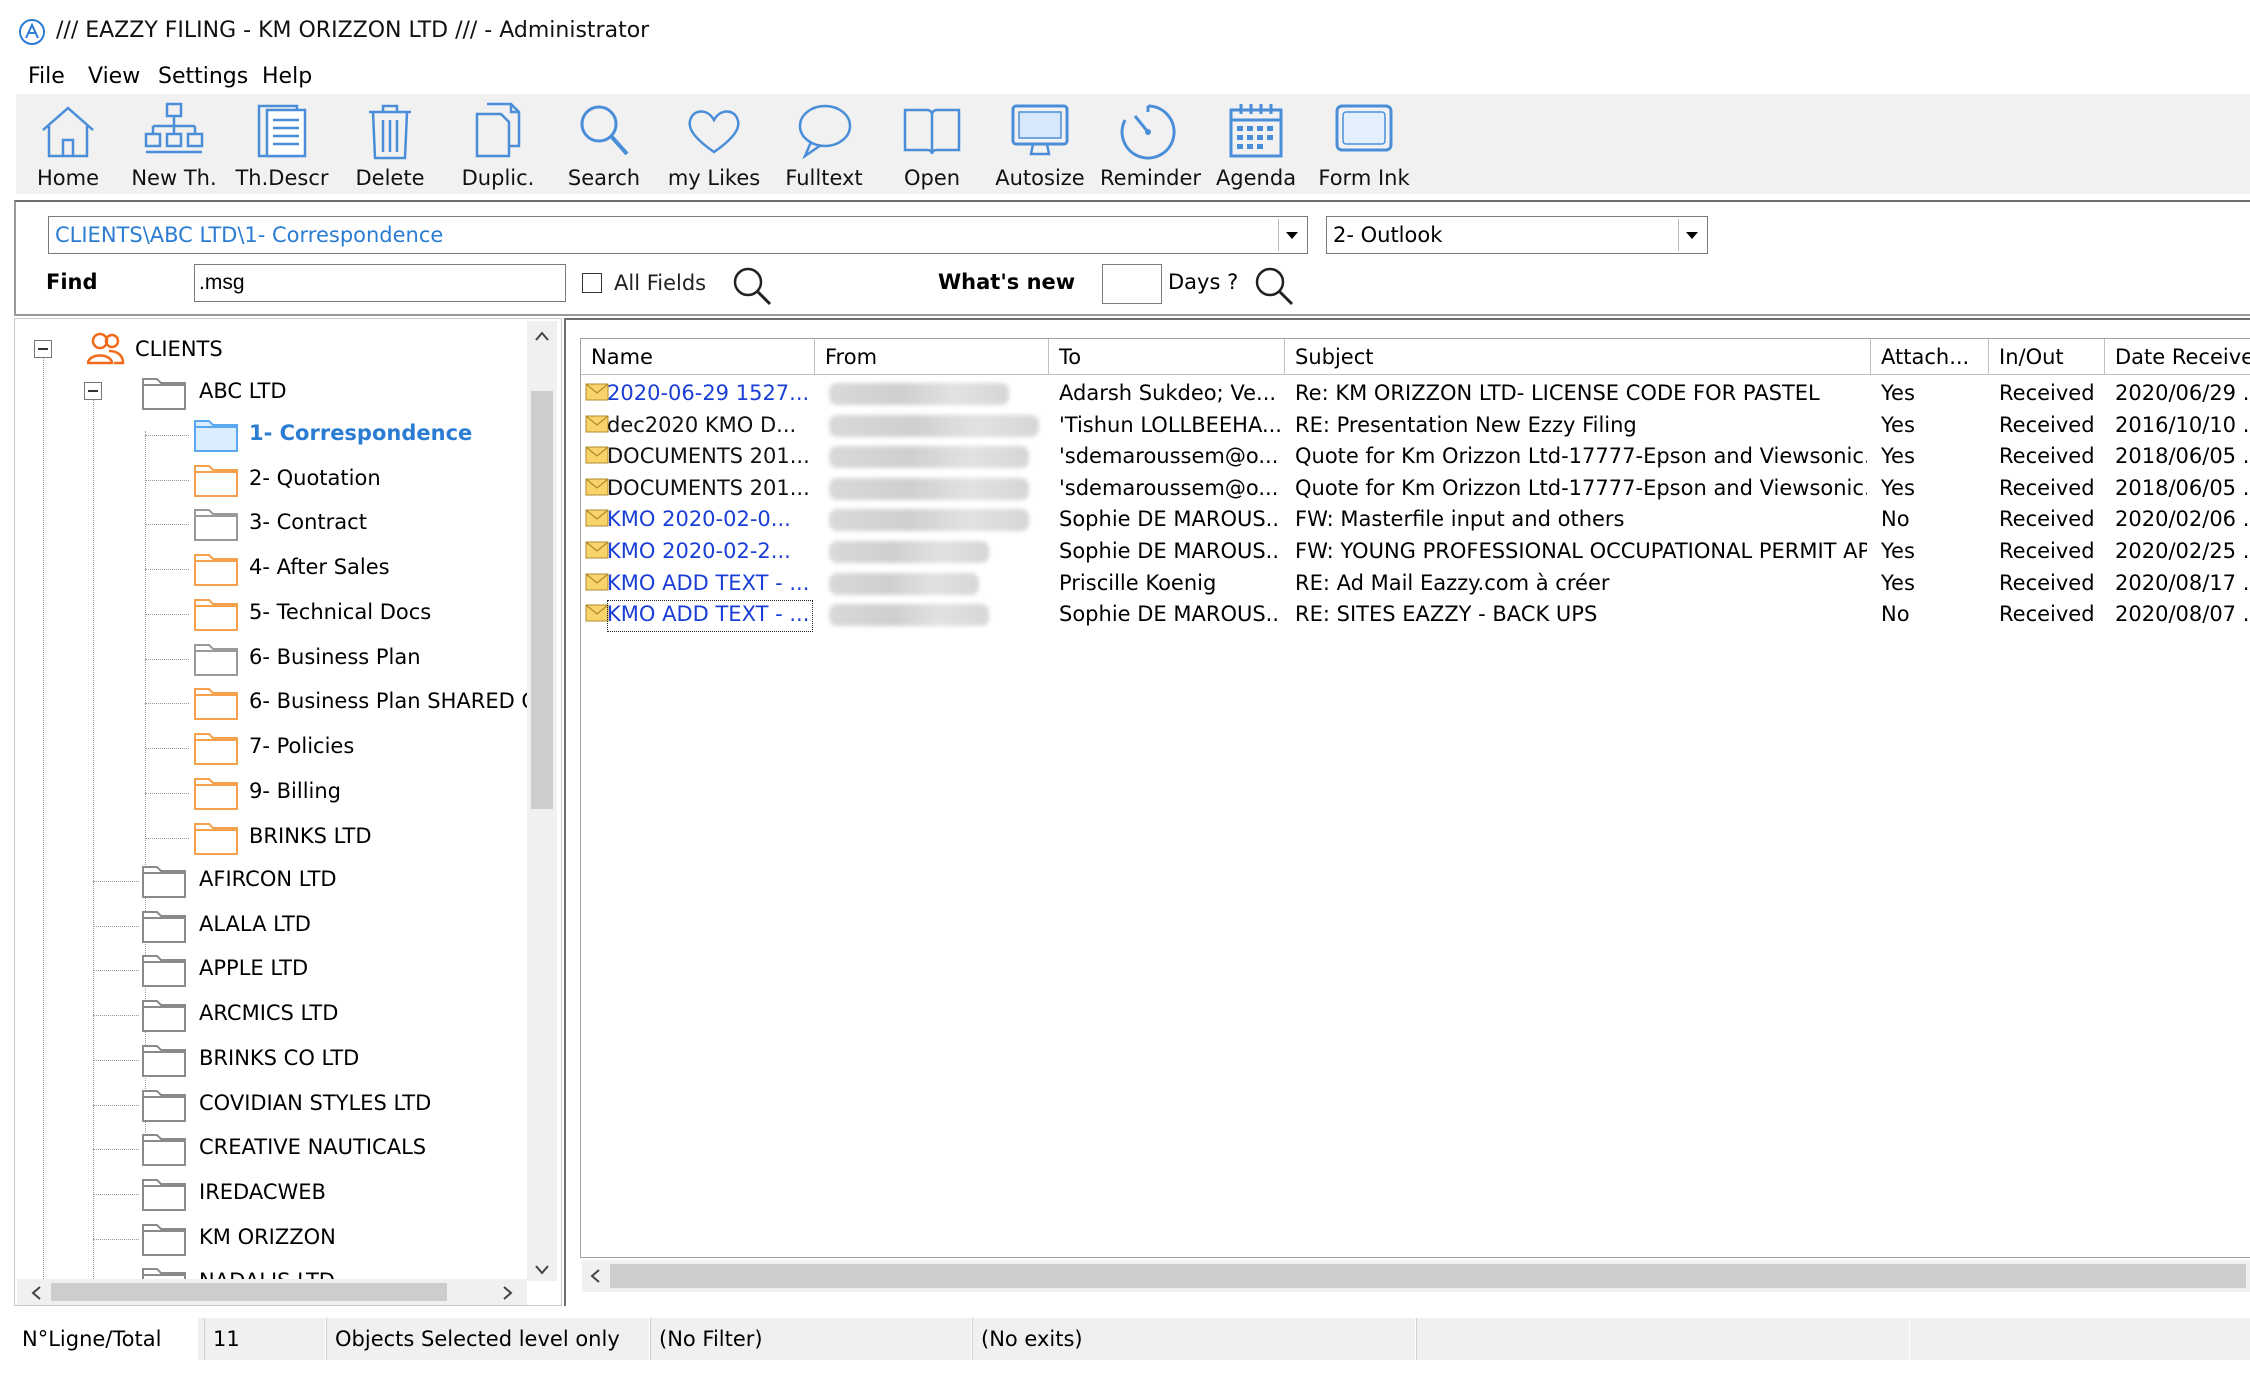 The image size is (2250, 1373). What do you see at coordinates (390, 144) in the screenshot?
I see `delete-button: Delete` at bounding box center [390, 144].